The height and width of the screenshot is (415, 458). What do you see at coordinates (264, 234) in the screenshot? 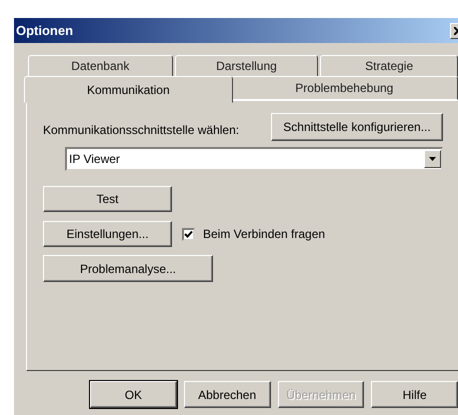
I see `checkbox-label: Beim Verbinden fragen` at bounding box center [264, 234].